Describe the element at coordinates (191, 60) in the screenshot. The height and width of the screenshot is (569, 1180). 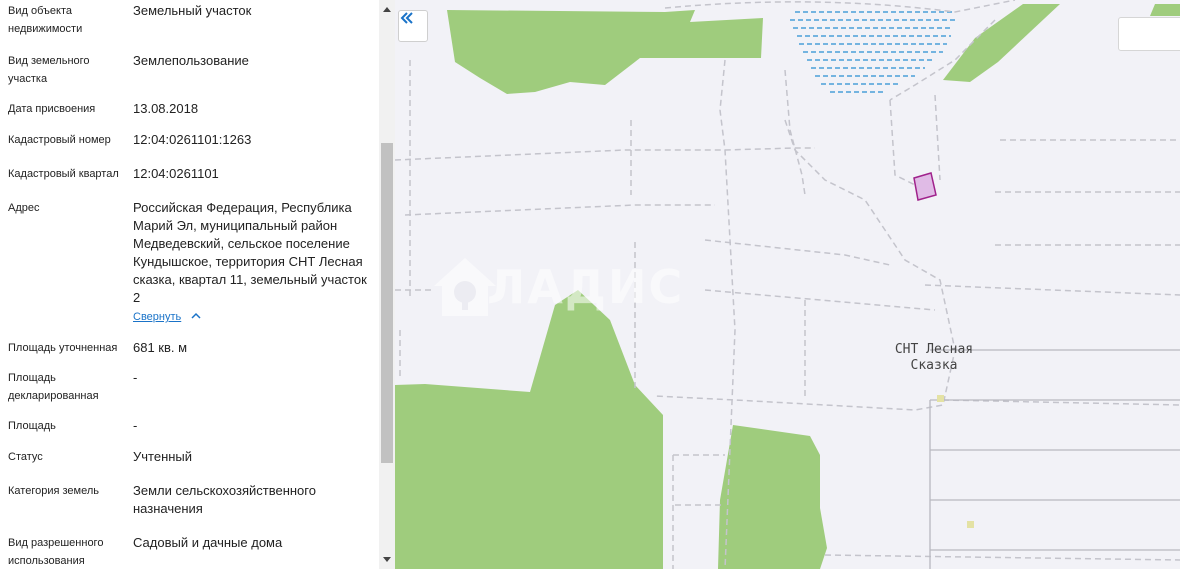
I see `field-value: Землепользование` at that location.